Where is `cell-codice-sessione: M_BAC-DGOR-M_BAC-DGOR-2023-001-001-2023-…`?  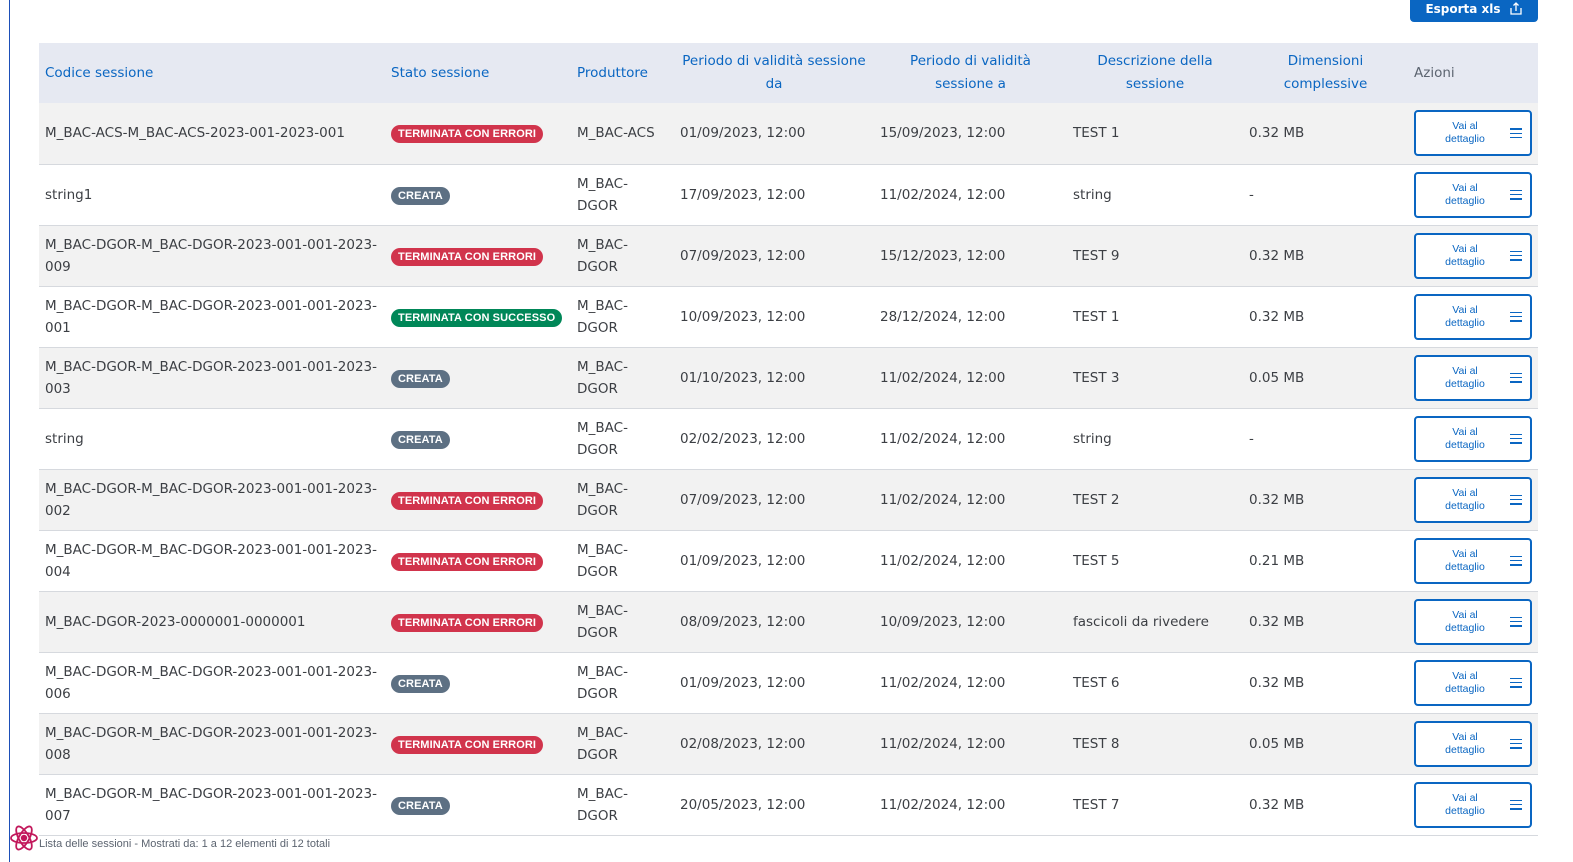 cell-codice-sessione: M_BAC-DGOR-M_BAC-DGOR-2023-001-001-2023-… is located at coordinates (211, 316).